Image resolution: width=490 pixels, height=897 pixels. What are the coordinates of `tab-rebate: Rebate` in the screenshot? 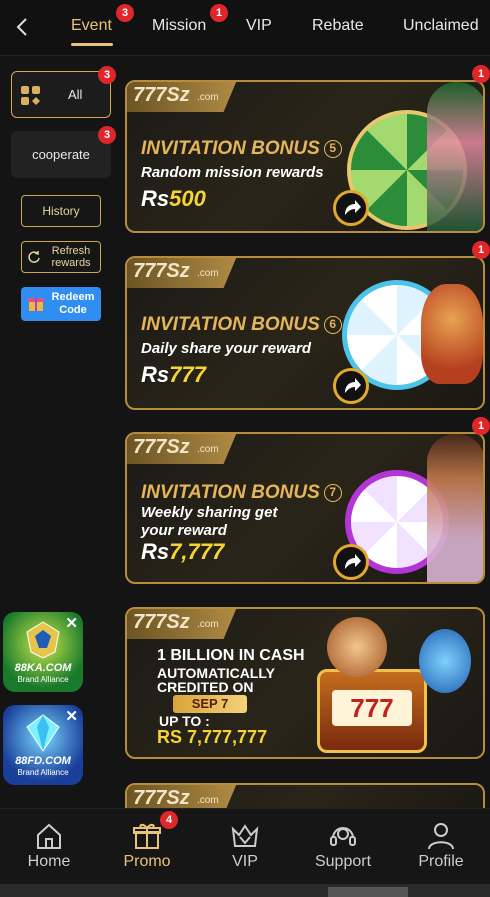 It's located at (338, 26).